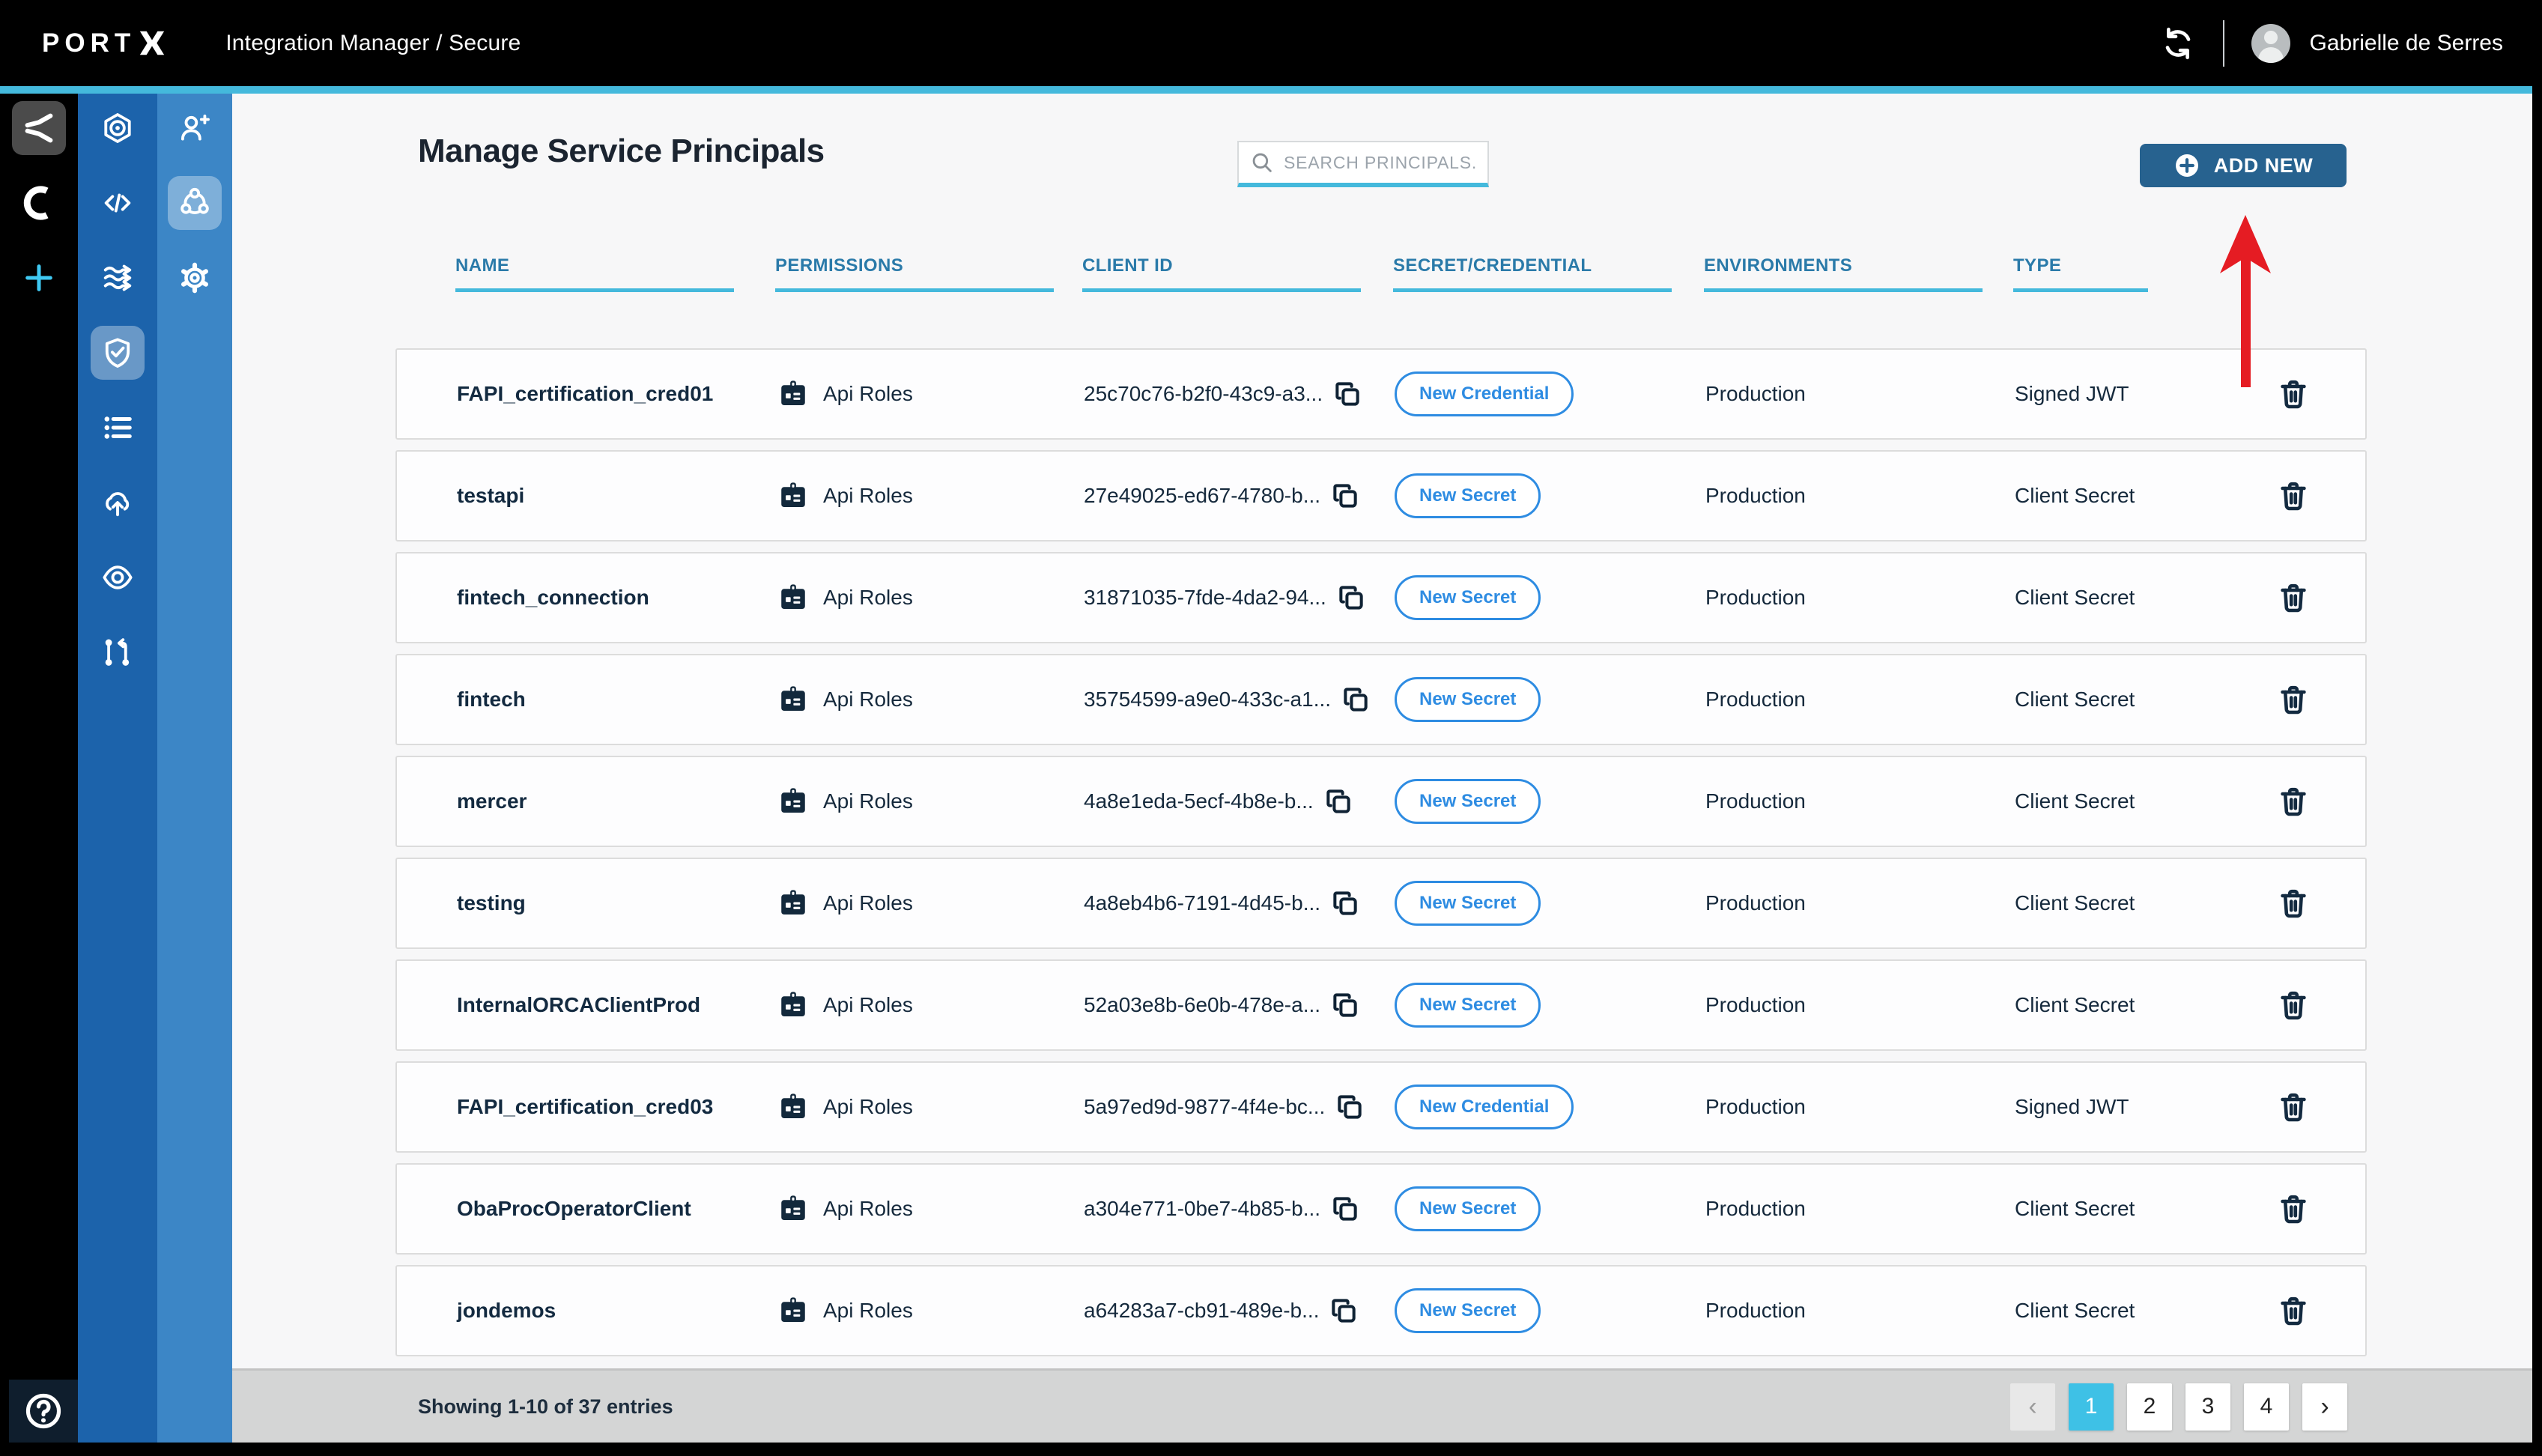  I want to click on type-value: Client Secret, so click(2075, 1004).